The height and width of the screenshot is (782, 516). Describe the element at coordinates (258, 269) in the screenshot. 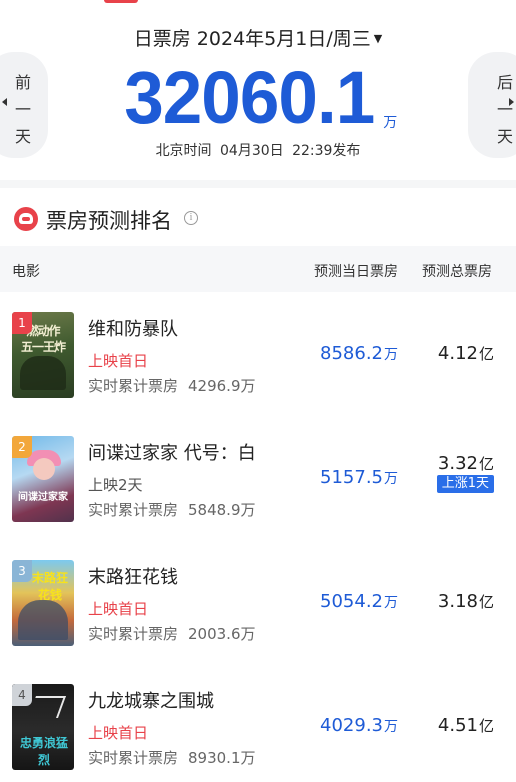

I see `column-header: 电影 预测当日票房 预测总票房` at that location.